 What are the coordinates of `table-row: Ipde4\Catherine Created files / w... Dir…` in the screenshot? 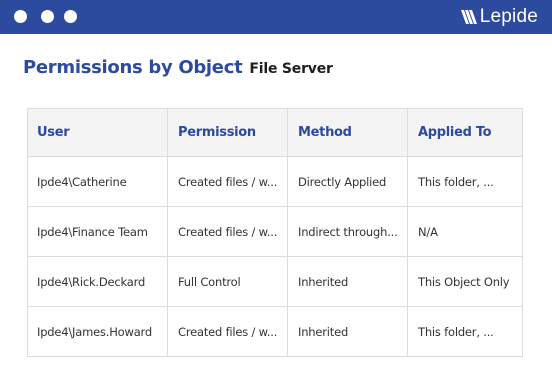 It's located at (275, 181).